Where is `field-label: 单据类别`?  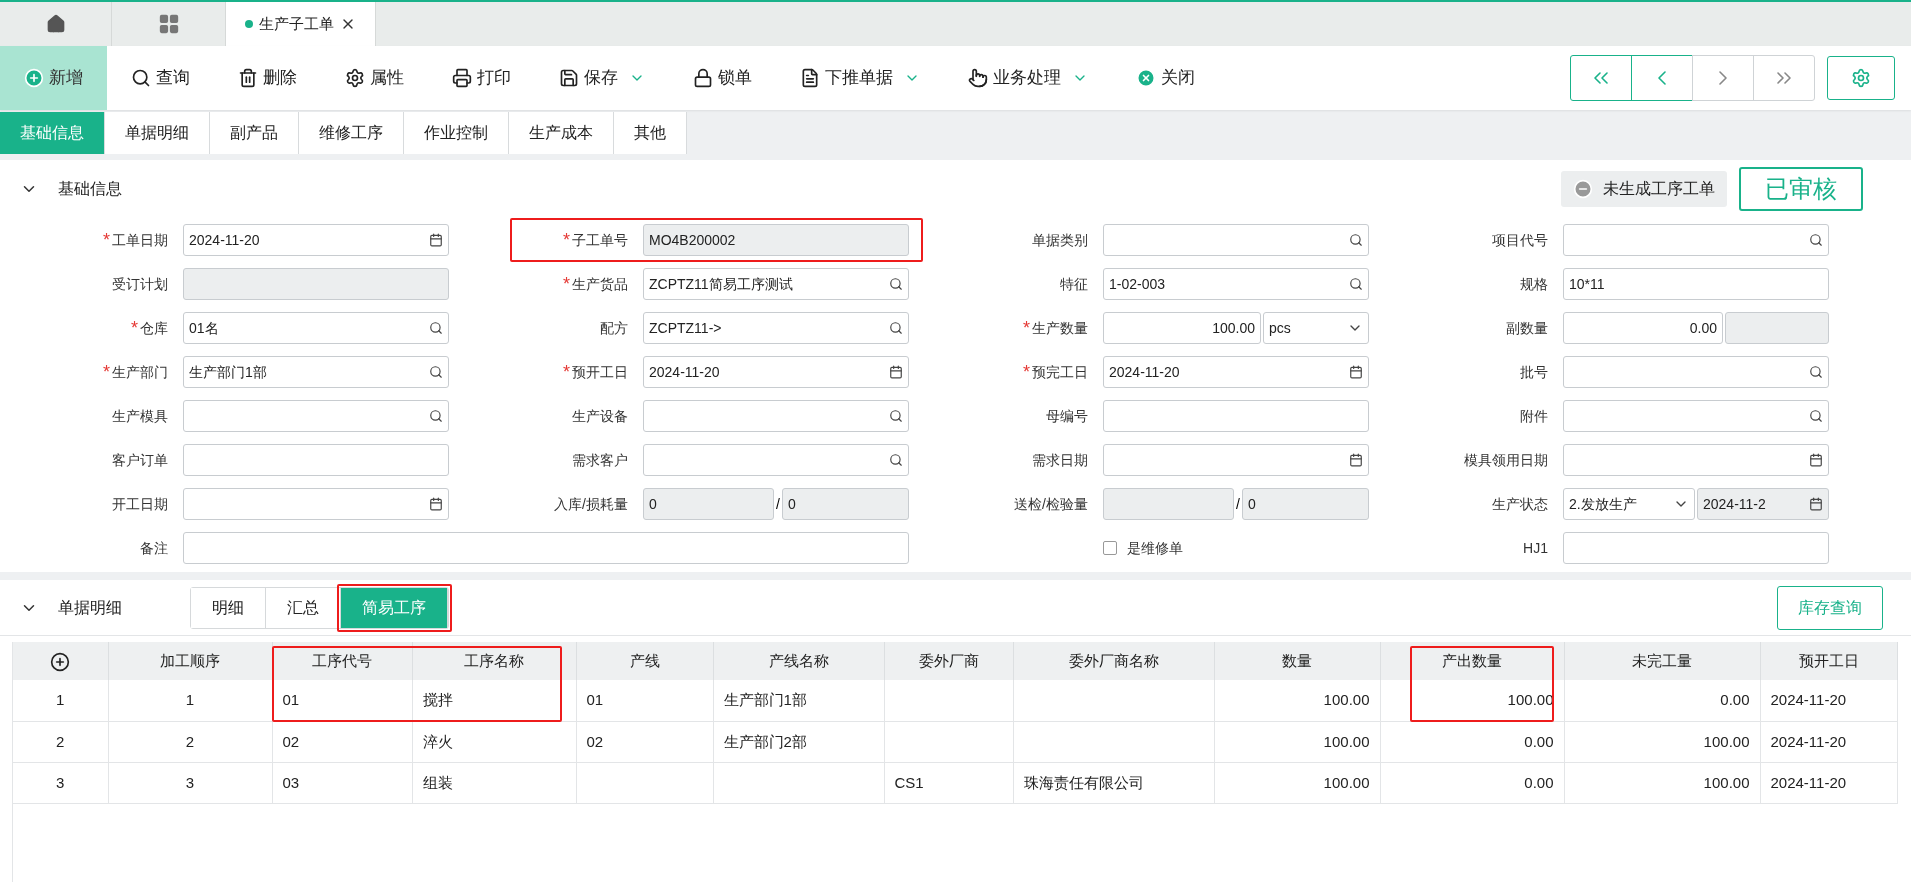
field-label: 单据类别 is located at coordinates (1060, 240).